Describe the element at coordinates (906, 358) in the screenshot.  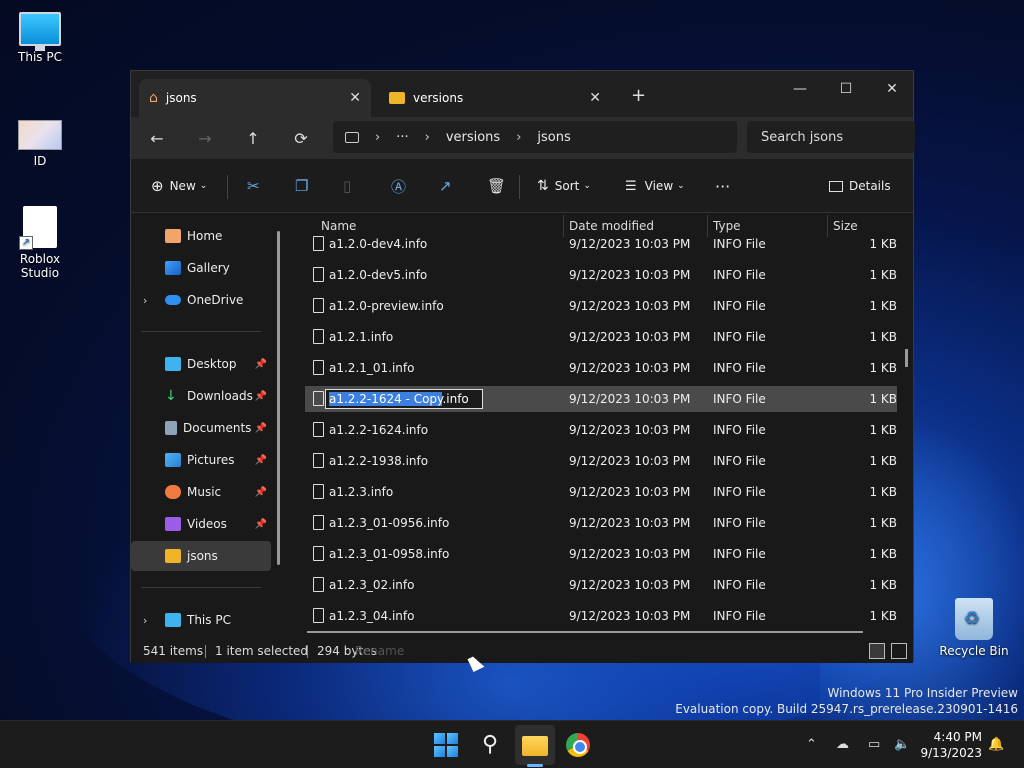
I see `list-vertical-scrollbar` at that location.